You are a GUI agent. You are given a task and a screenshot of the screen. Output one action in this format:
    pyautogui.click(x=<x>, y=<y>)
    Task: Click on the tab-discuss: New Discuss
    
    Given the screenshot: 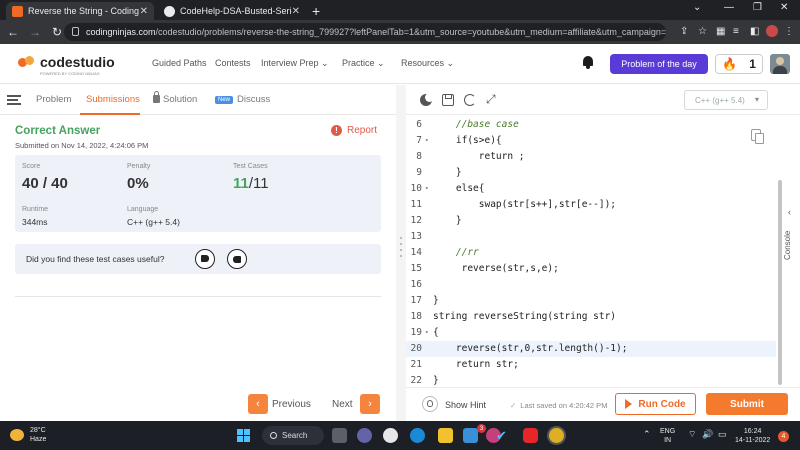 What is the action you would take?
    pyautogui.click(x=242, y=99)
    